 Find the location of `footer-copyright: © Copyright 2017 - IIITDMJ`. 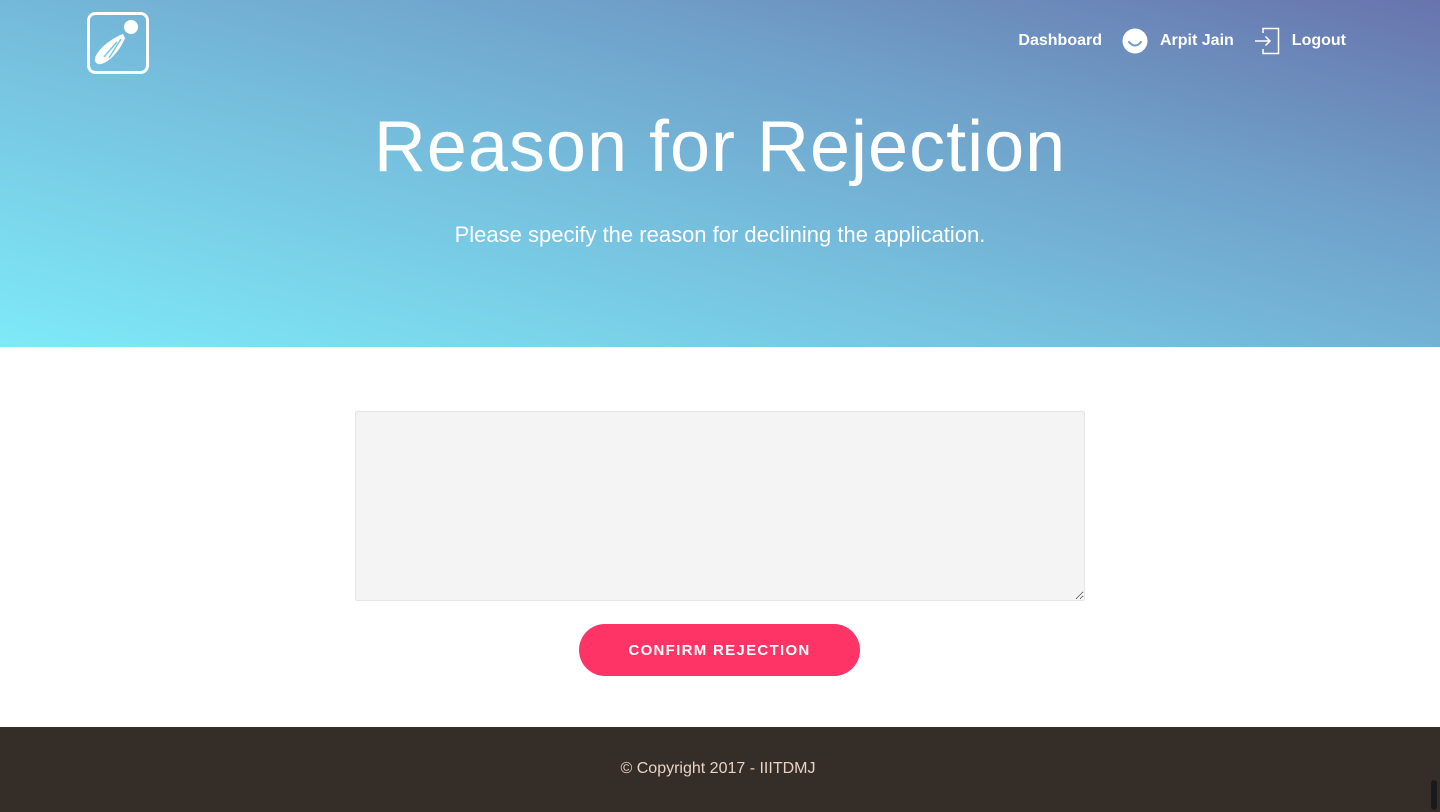

footer-copyright: © Copyright 2017 - IIITDMJ is located at coordinates (718, 768).